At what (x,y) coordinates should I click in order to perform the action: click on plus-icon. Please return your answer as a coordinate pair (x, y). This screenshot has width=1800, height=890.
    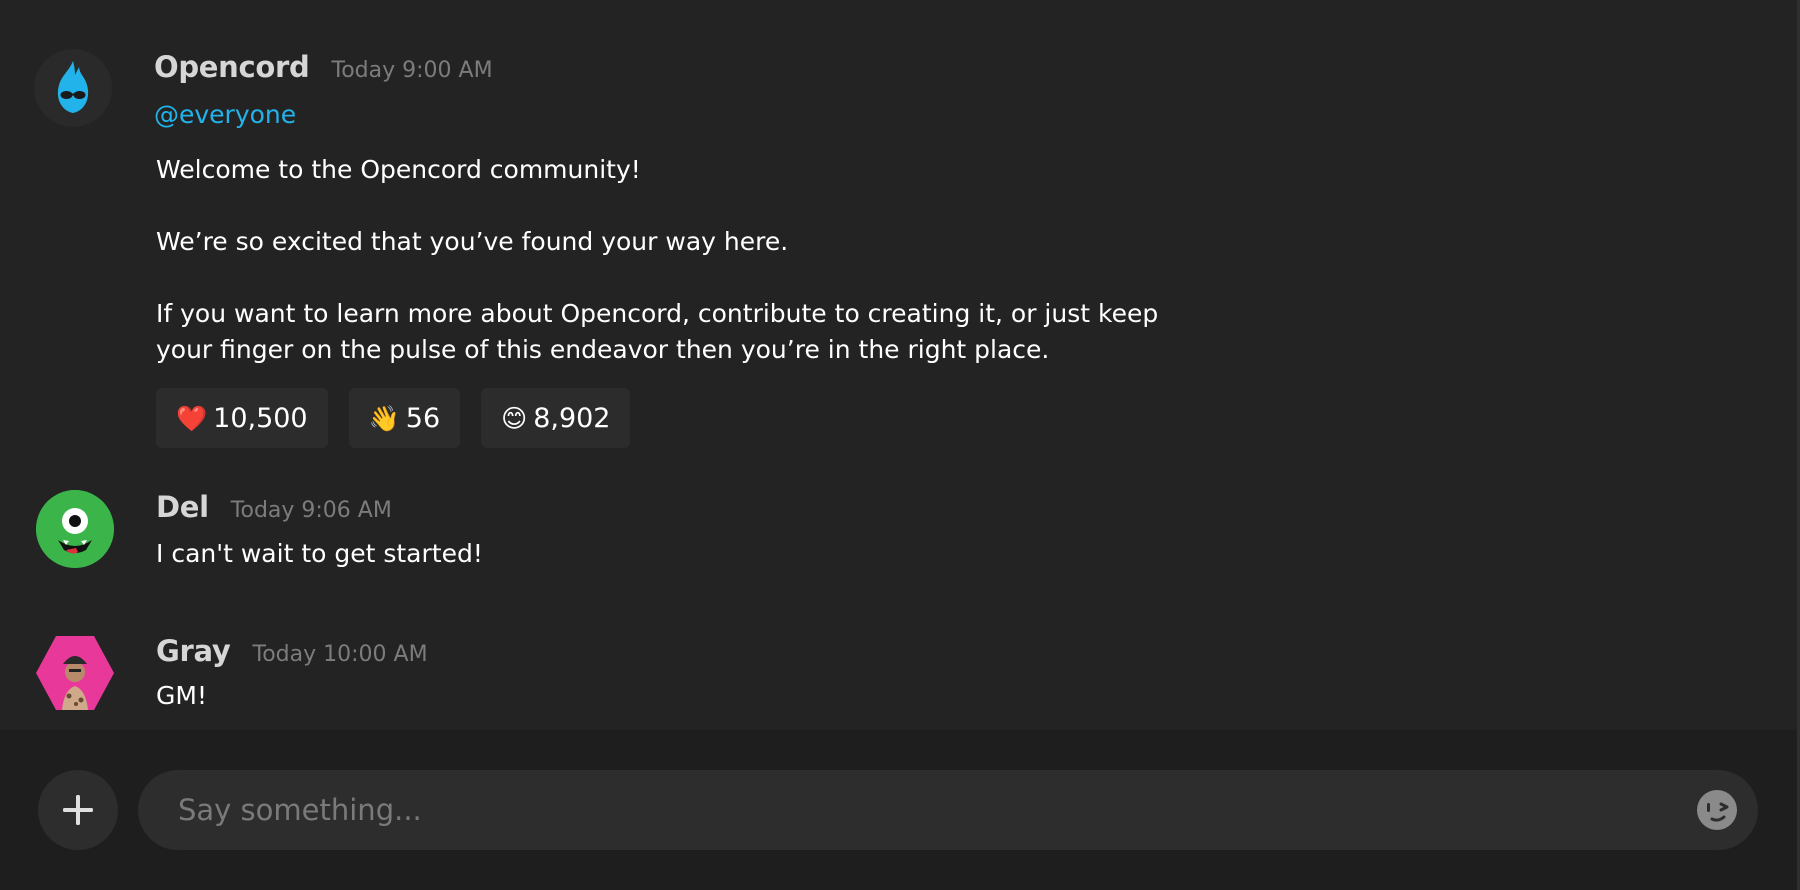
    Looking at the image, I should click on (78, 810).